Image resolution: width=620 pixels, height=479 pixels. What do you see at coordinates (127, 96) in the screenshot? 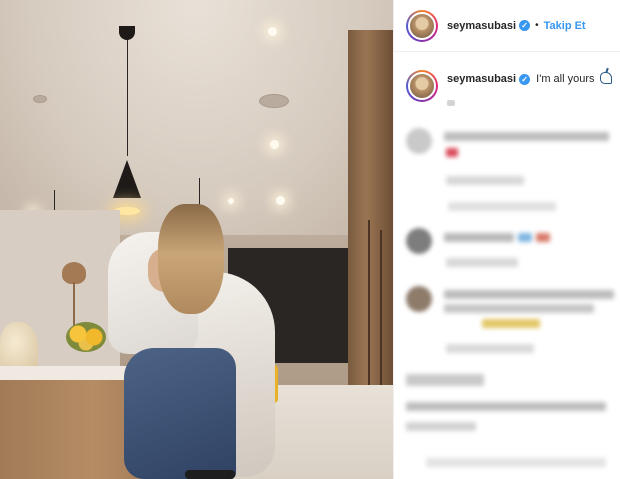
I see `pendant-cord` at bounding box center [127, 96].